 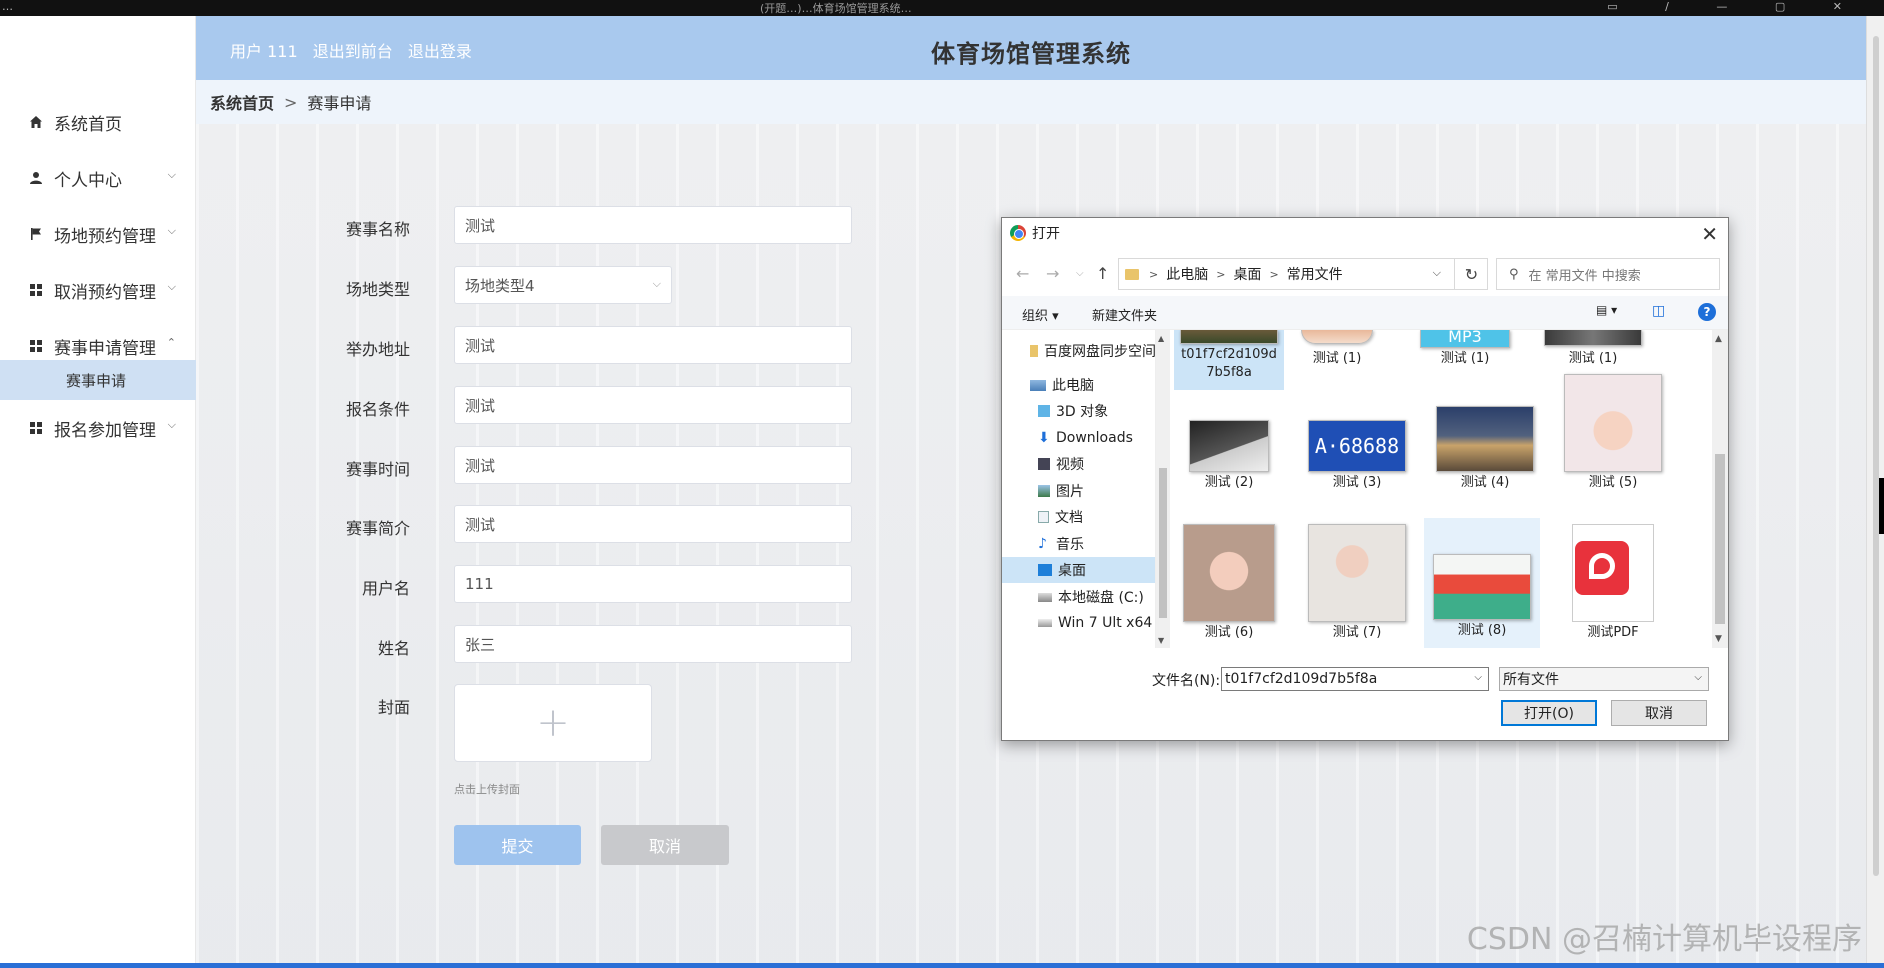 I want to click on tree-item-documents: 文档, so click(x=1078, y=517).